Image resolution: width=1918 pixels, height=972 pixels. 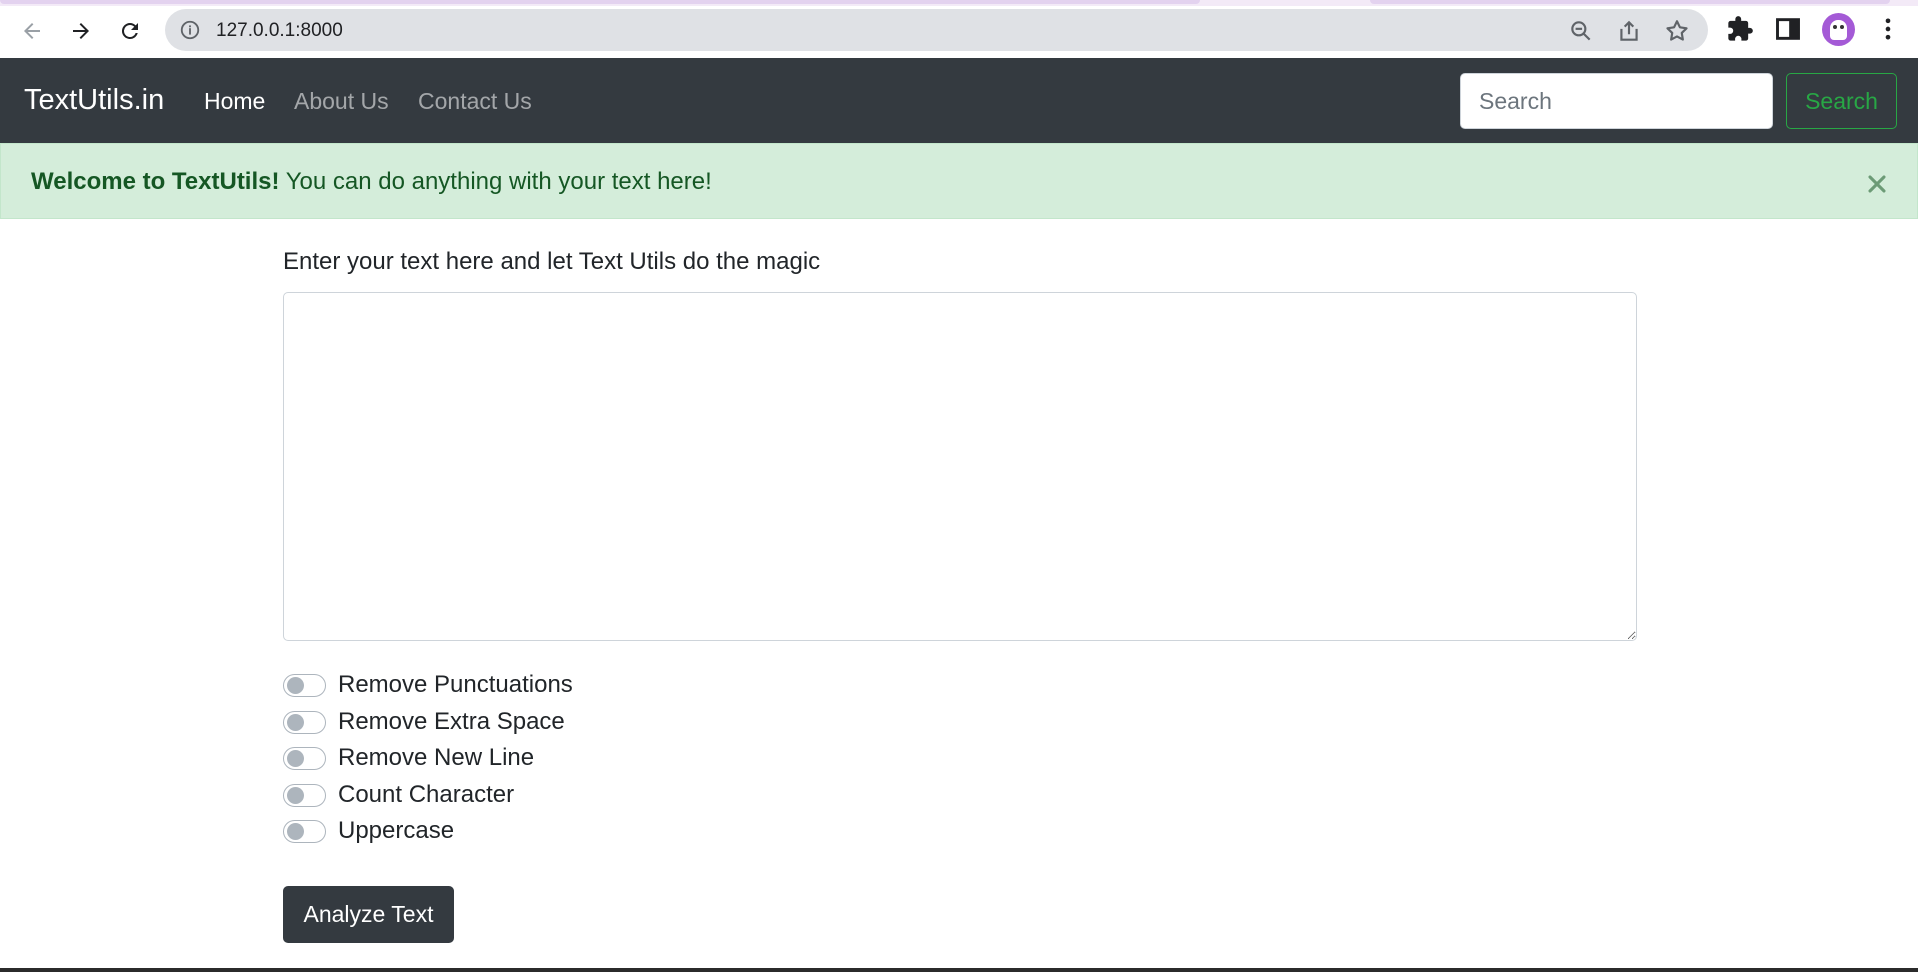 I want to click on nav-link-home: Home, so click(x=234, y=101).